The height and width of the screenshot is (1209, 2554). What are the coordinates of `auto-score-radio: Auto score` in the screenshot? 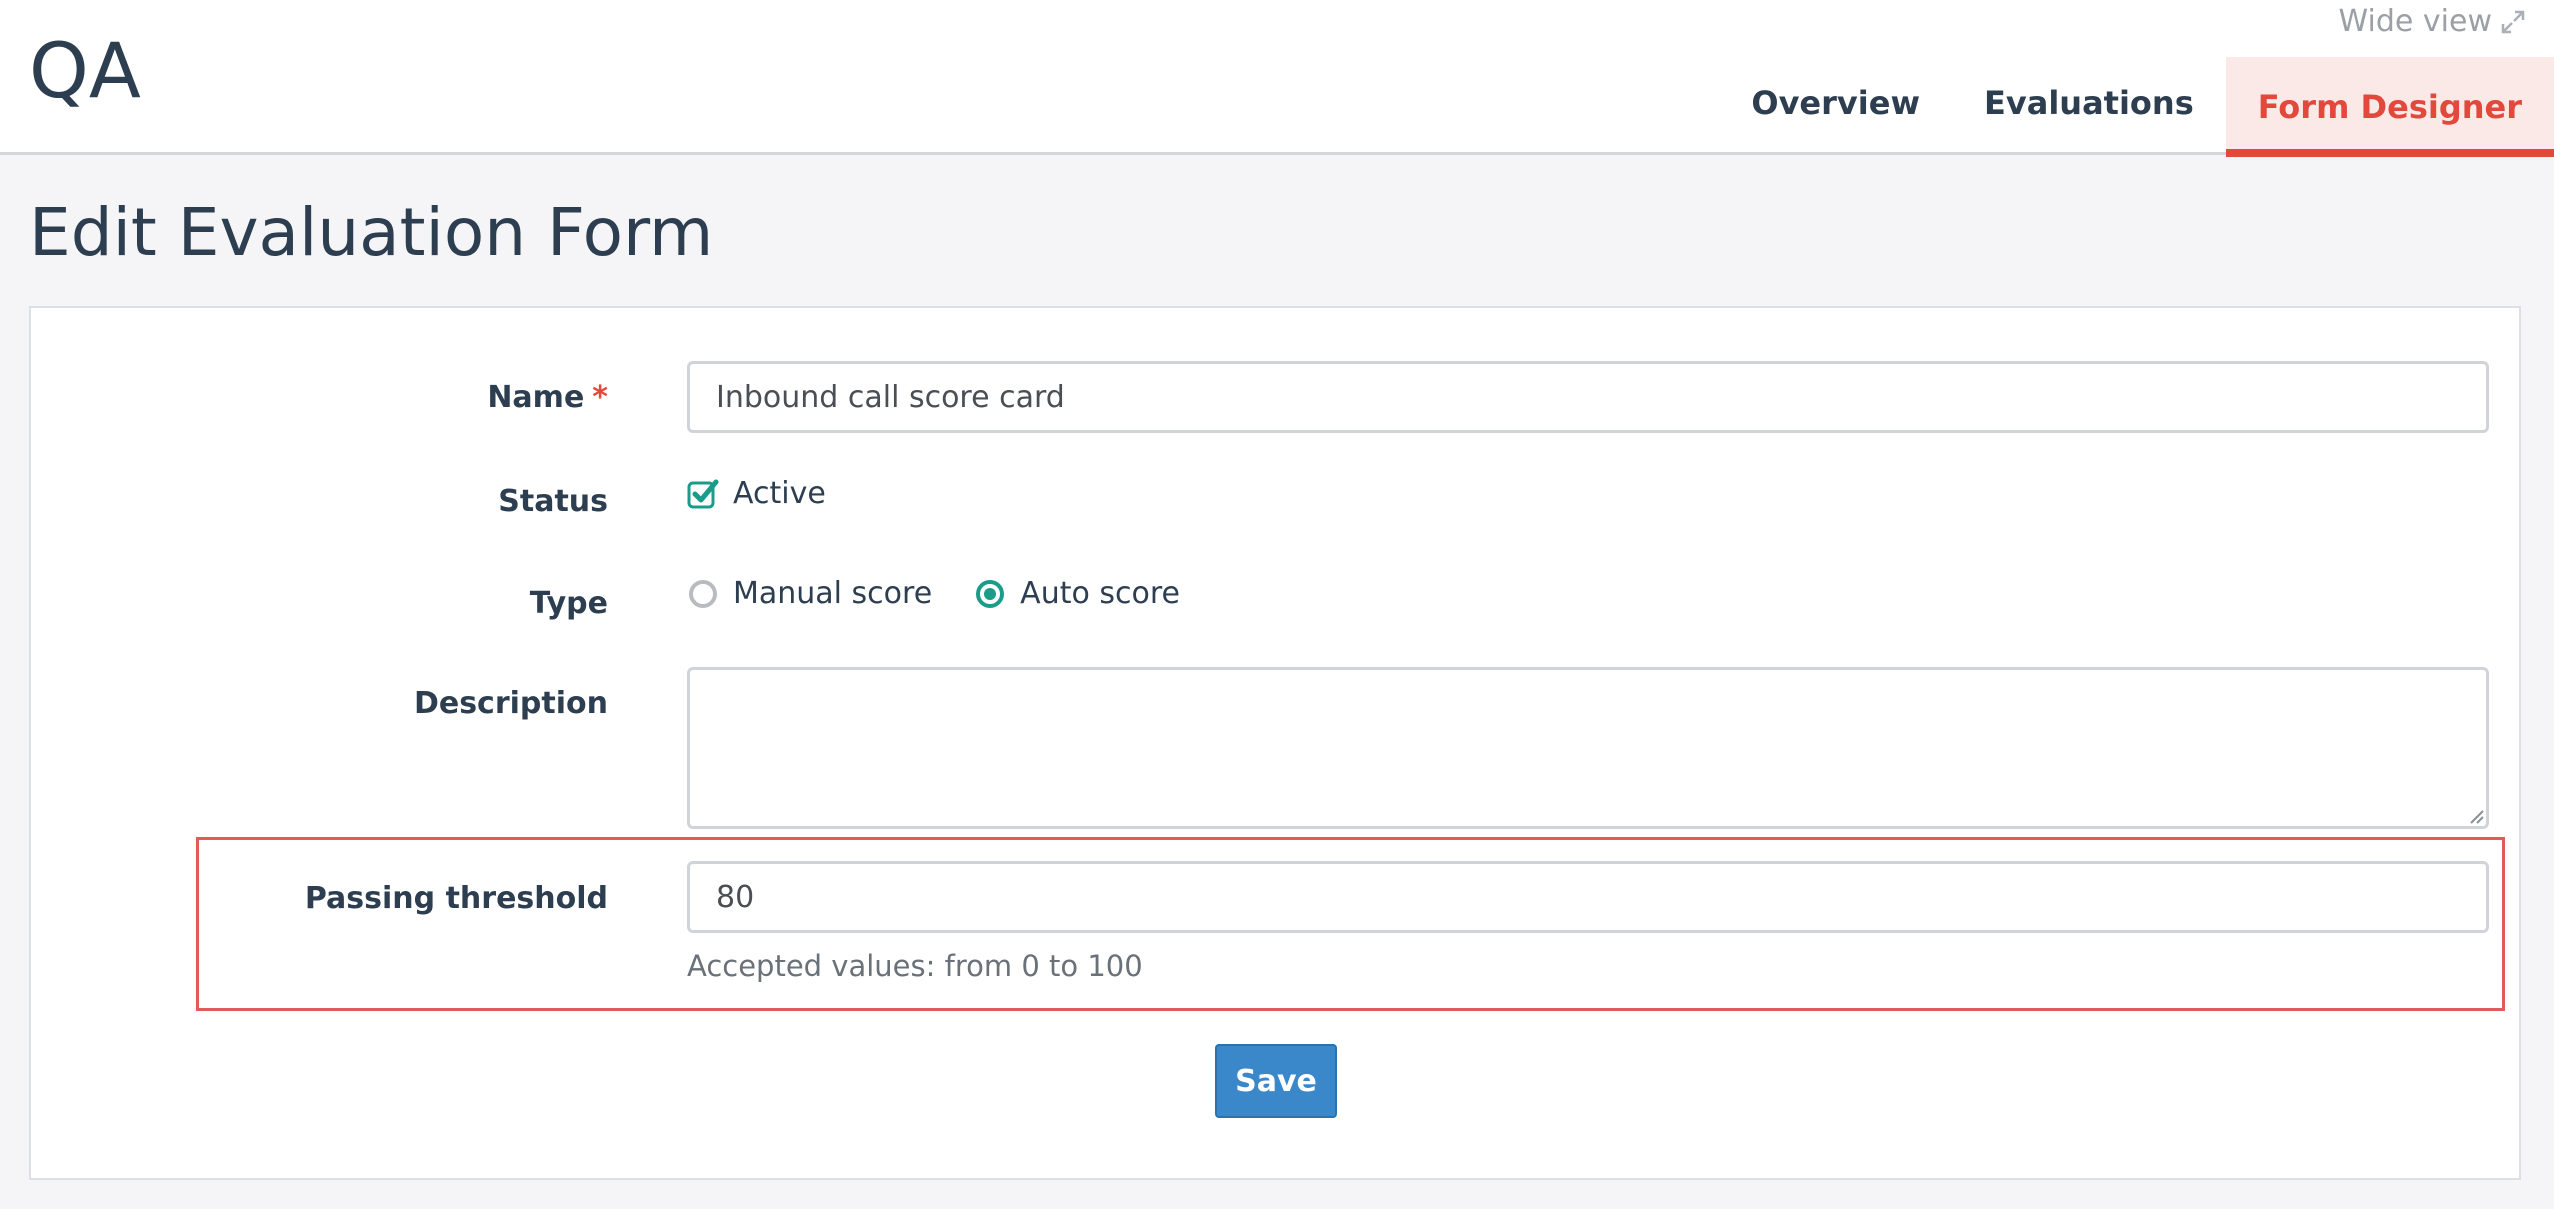 It's located at (1077, 593).